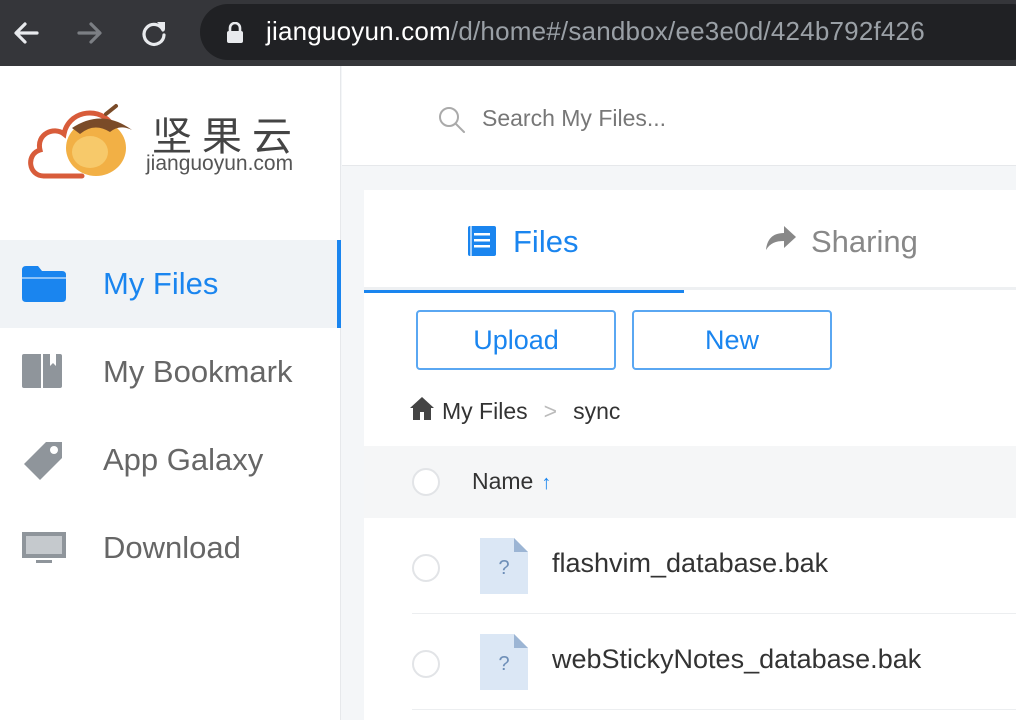  I want to click on bookmark-icon, so click(44, 372).